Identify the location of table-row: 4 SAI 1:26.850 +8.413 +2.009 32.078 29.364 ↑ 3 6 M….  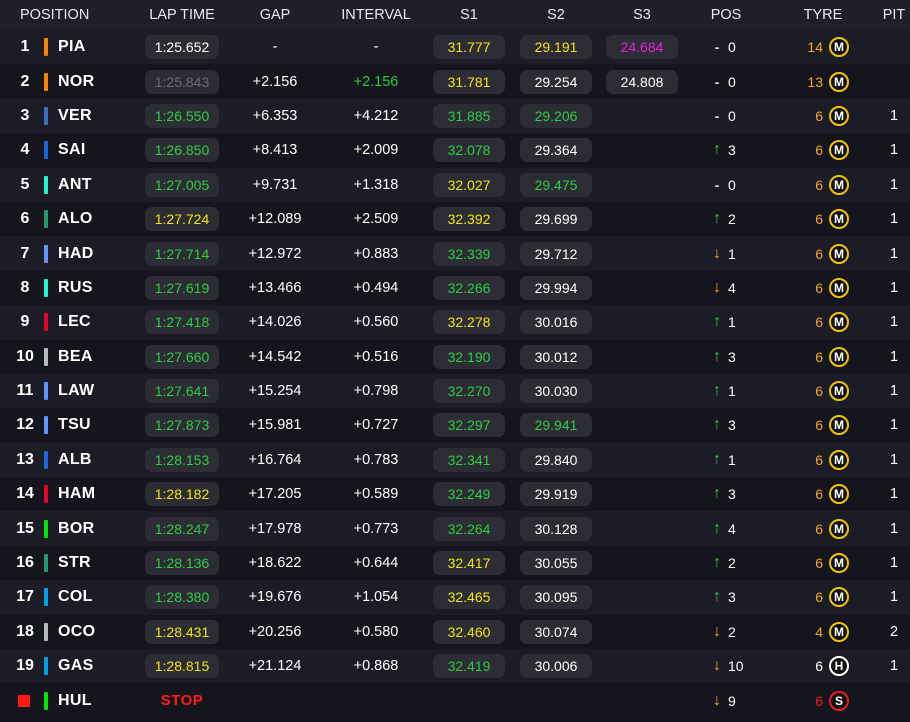
(455, 150).